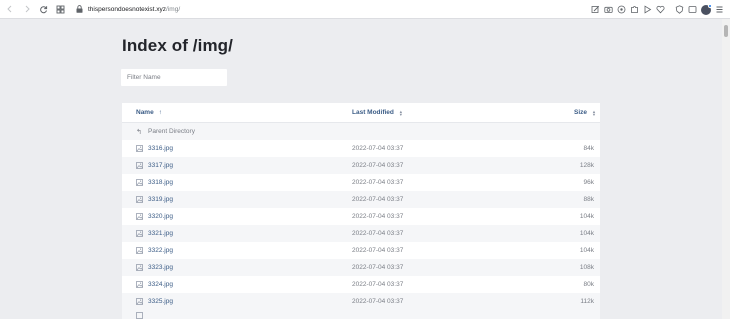 The height and width of the screenshot is (319, 730). Describe the element at coordinates (160, 148) in the screenshot. I see `file-name-link: 3316.jpg` at that location.